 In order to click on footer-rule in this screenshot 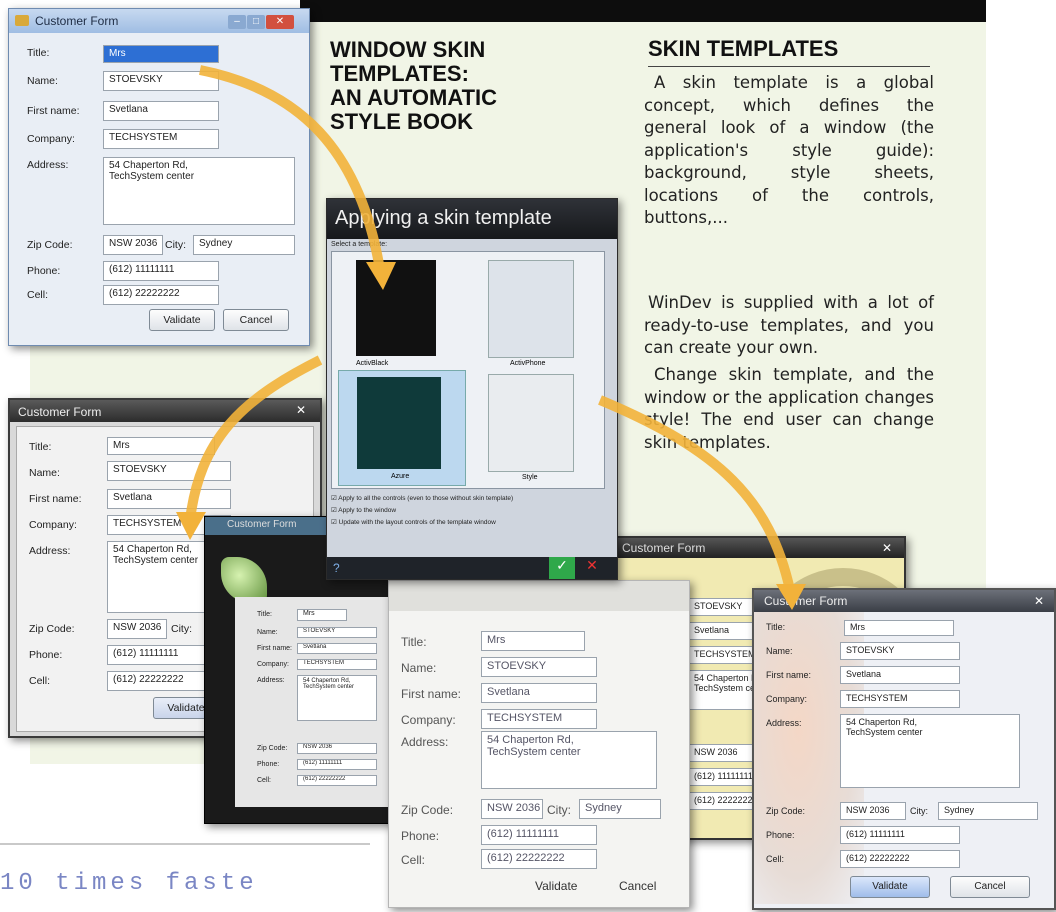, I will do `click(185, 844)`.